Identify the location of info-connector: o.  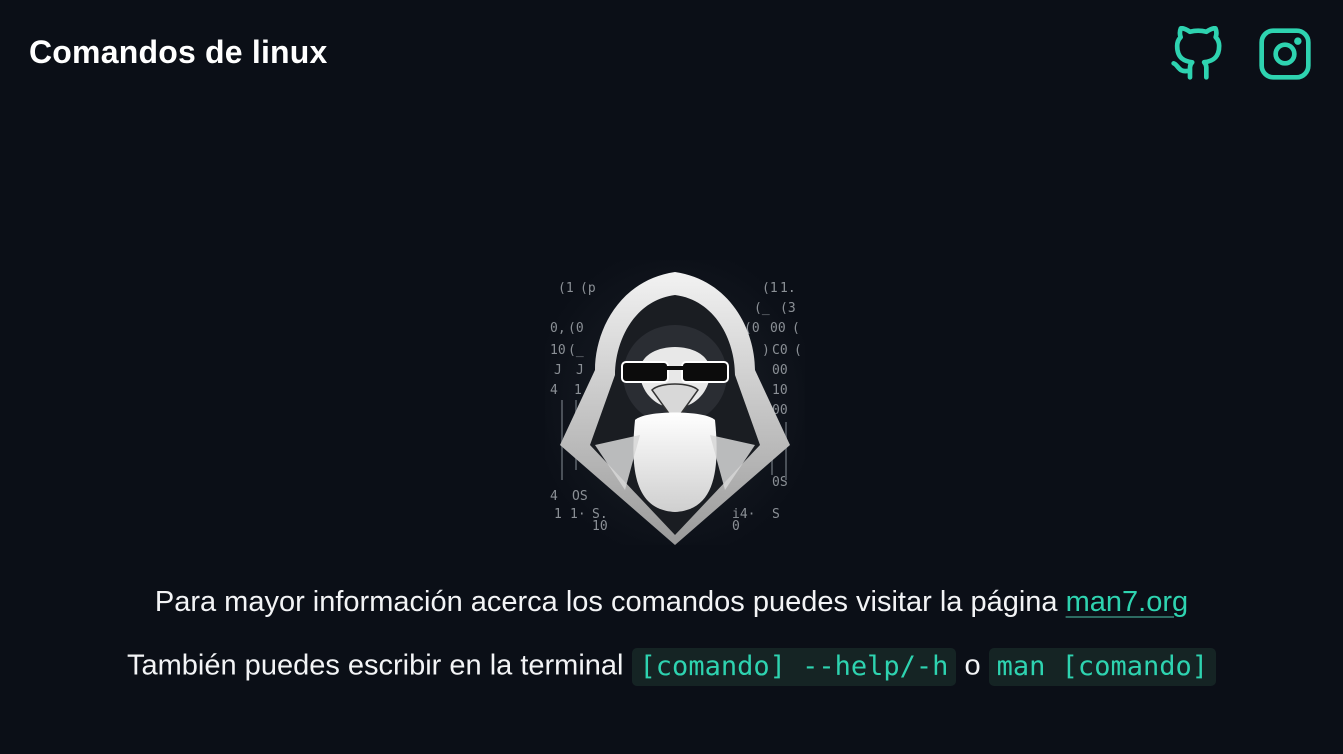
(972, 665).